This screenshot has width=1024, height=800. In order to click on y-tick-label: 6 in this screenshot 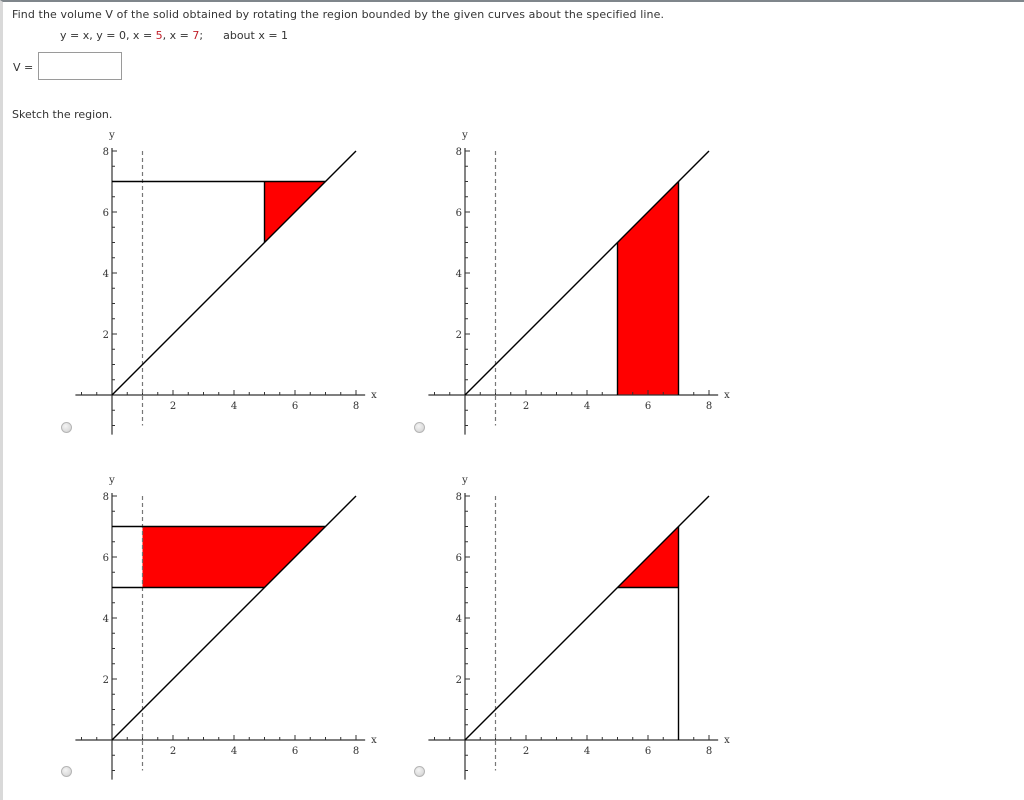, I will do `click(459, 558)`.